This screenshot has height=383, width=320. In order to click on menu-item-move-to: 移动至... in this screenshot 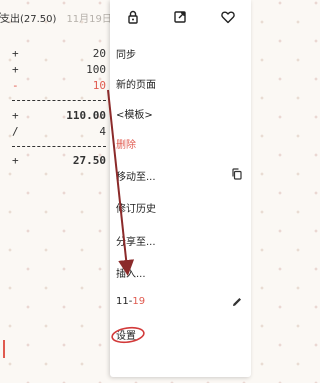, I will do `click(180, 175)`.